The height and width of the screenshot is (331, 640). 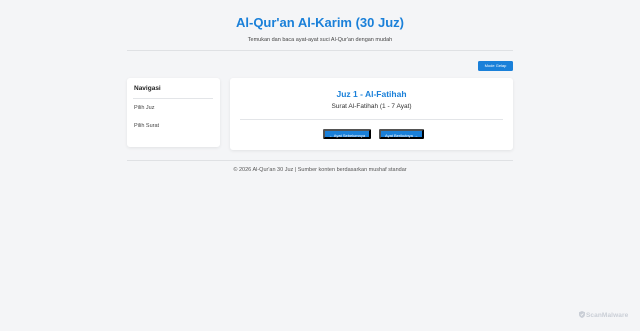 What do you see at coordinates (371, 106) in the screenshot?
I see `surah-info: Surat Al-Fatihah (1 - 7 Ayat)` at bounding box center [371, 106].